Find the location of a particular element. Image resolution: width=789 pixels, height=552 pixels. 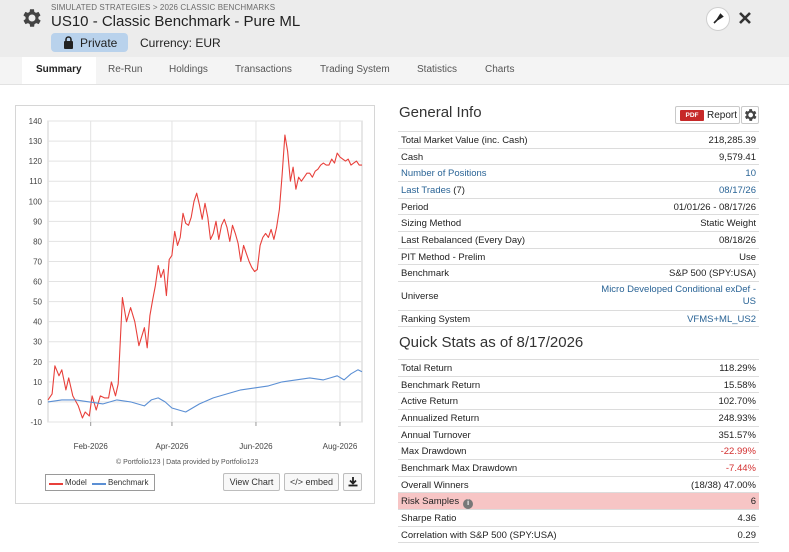

universe-link-cont: US is located at coordinates (749, 301).